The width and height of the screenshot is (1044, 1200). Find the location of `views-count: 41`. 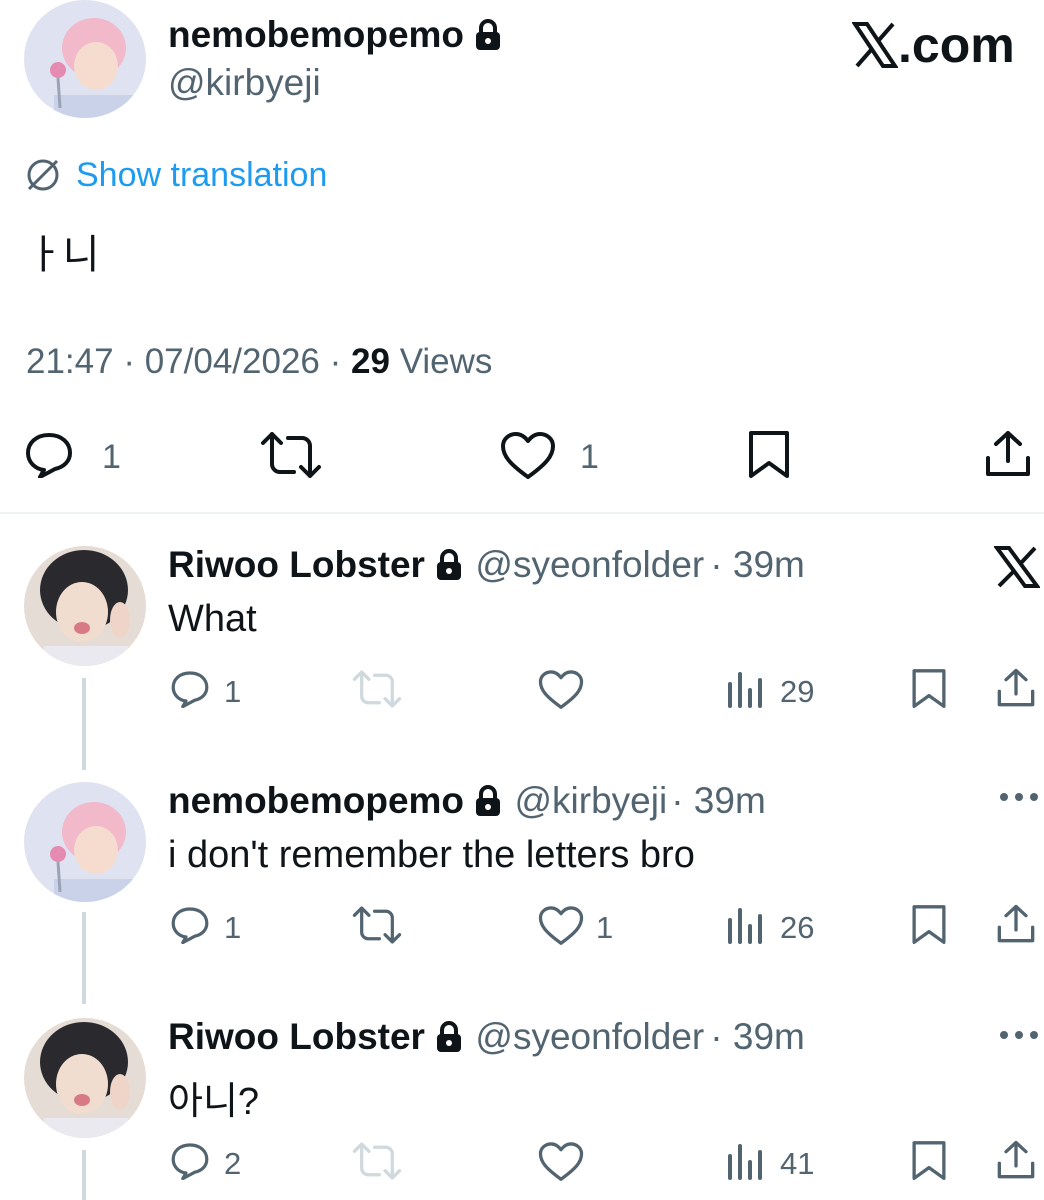

views-count: 41 is located at coordinates (797, 1163).